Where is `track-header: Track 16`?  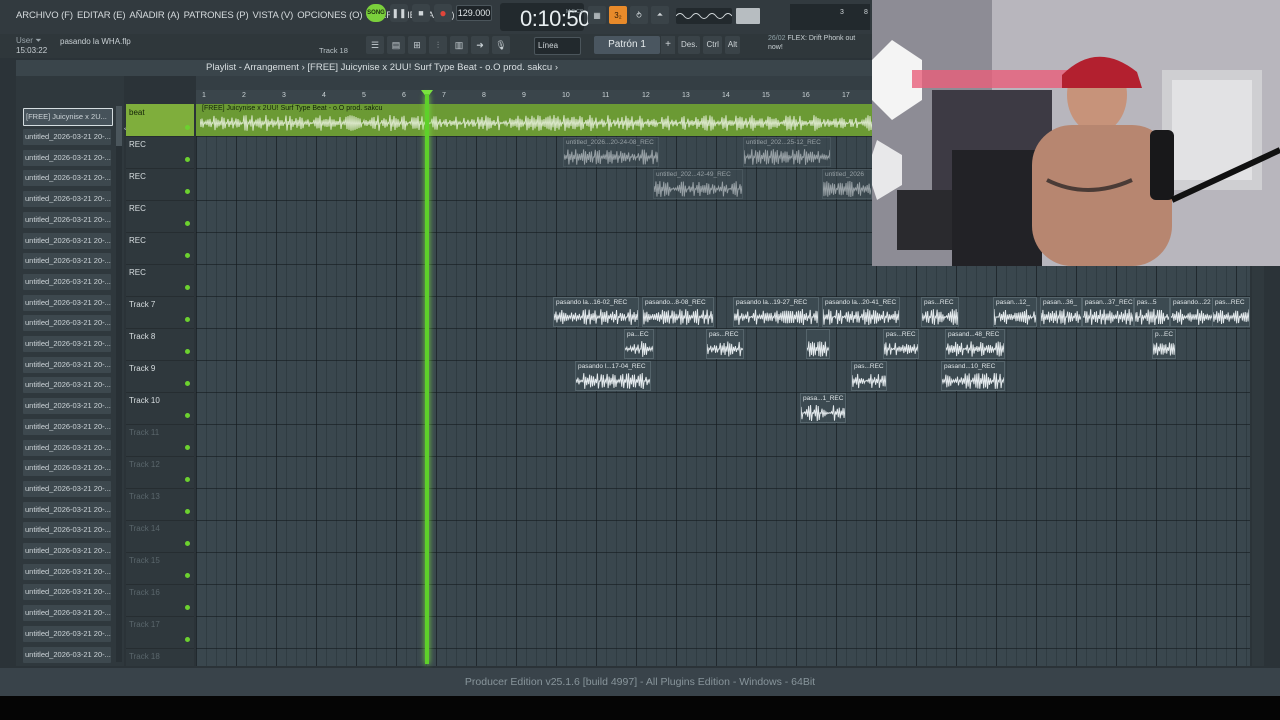
track-header: Track 16 is located at coordinates (160, 600).